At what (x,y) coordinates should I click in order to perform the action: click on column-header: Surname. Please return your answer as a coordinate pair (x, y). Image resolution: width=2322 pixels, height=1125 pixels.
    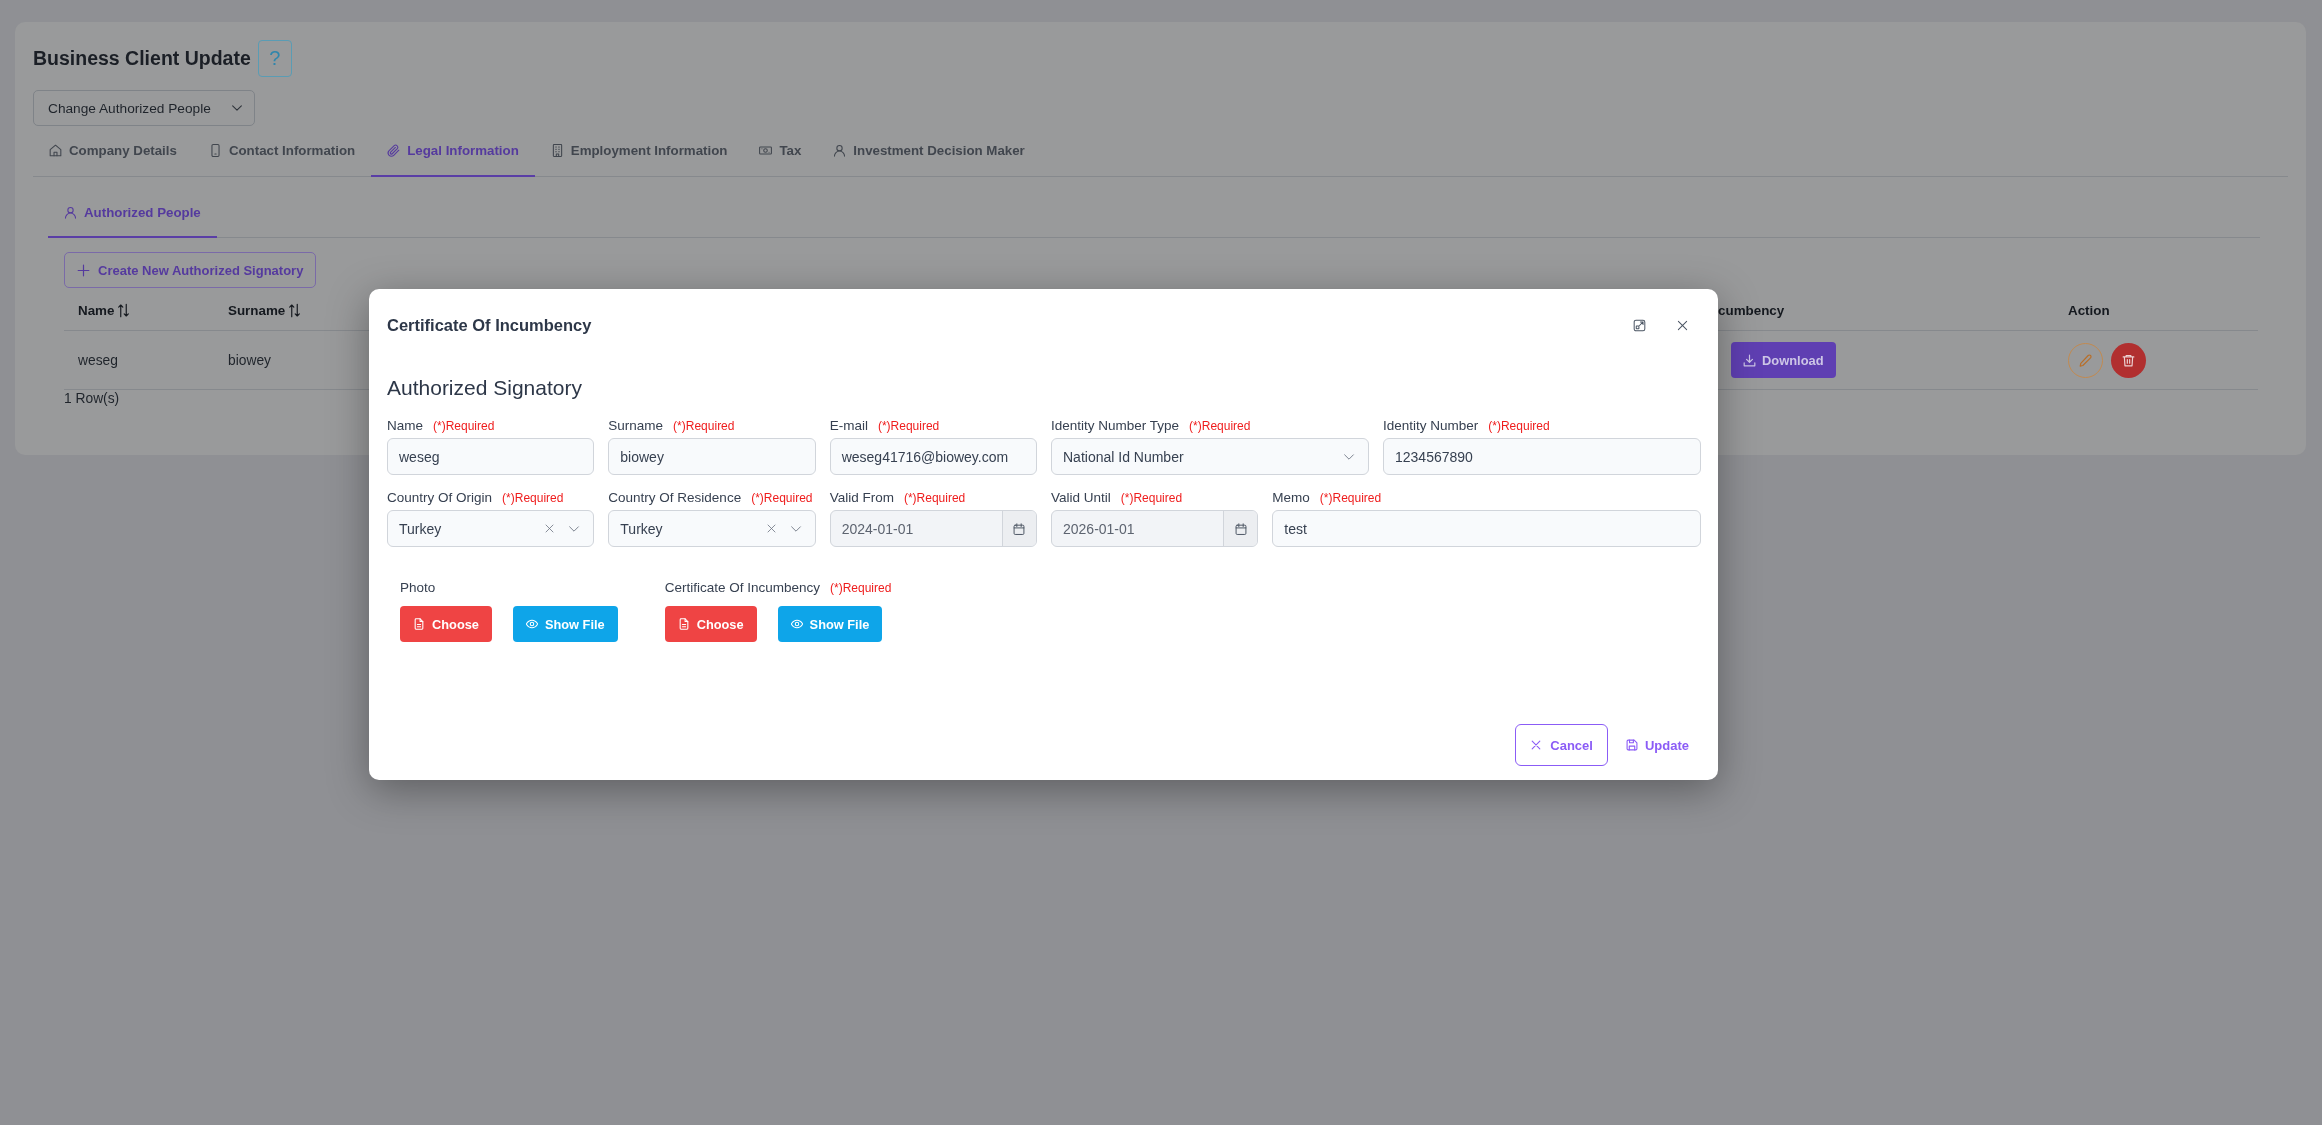
    Looking at the image, I should click on (264, 310).